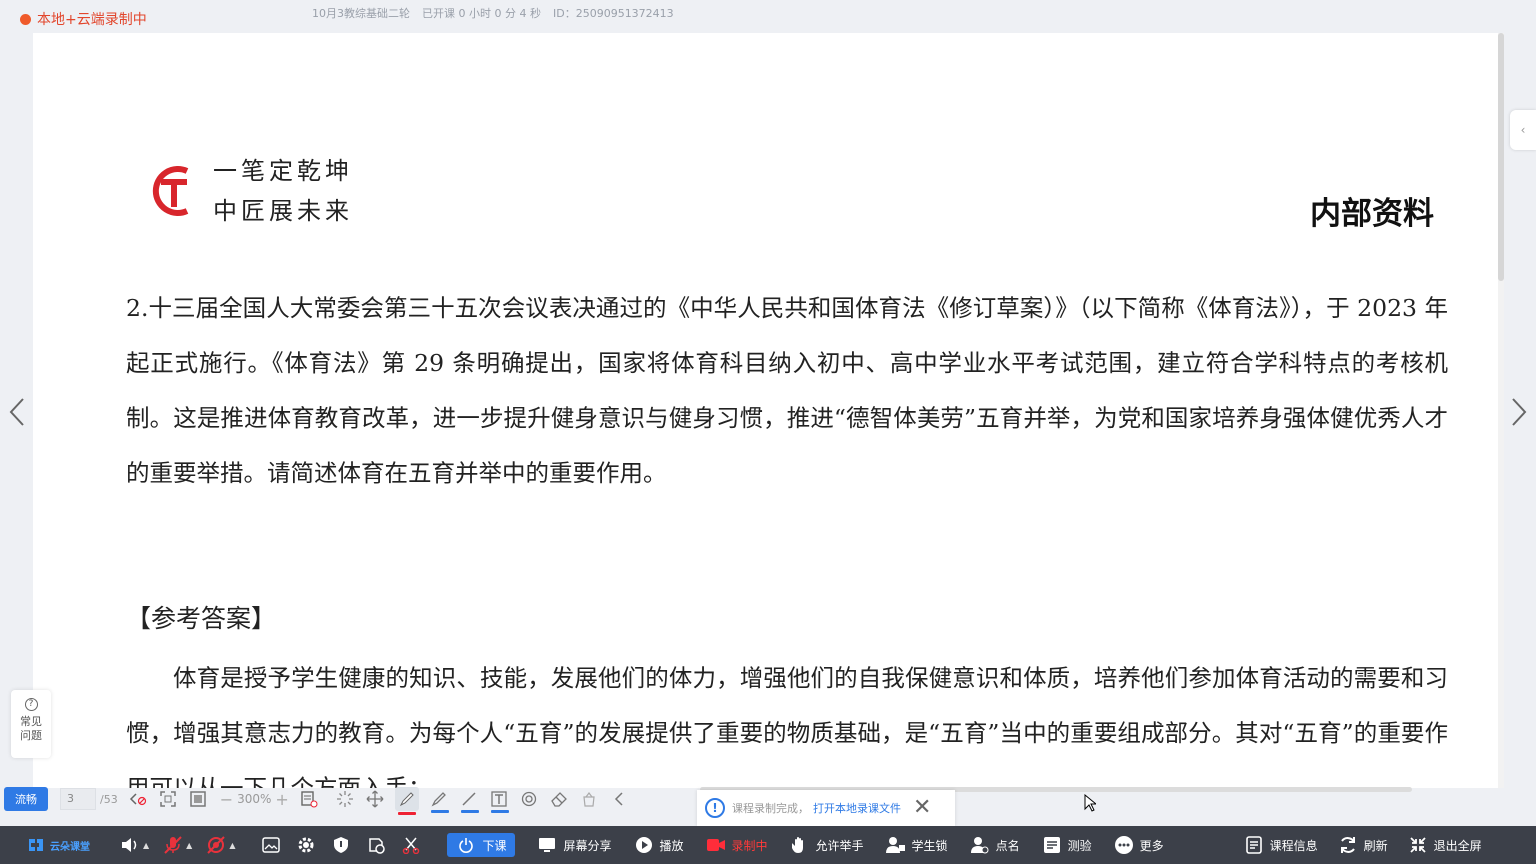 Image resolution: width=1536 pixels, height=864 pixels. I want to click on document-toolbar: 流畅 3 /53 − 300% +, so click(345, 799).